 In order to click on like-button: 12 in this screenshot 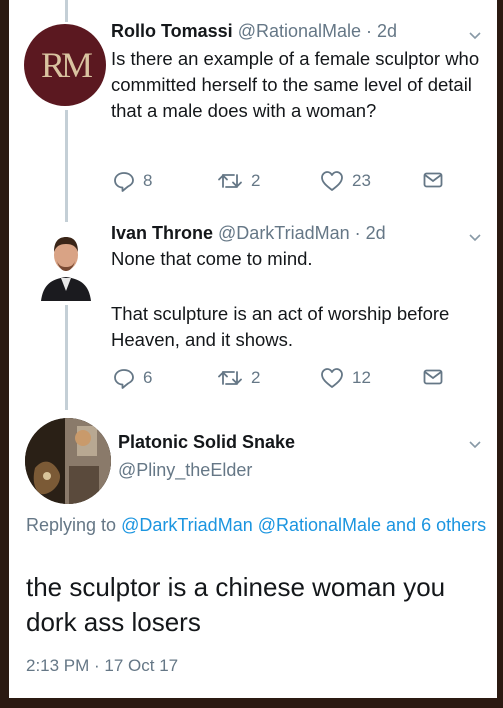, I will do `click(345, 378)`.